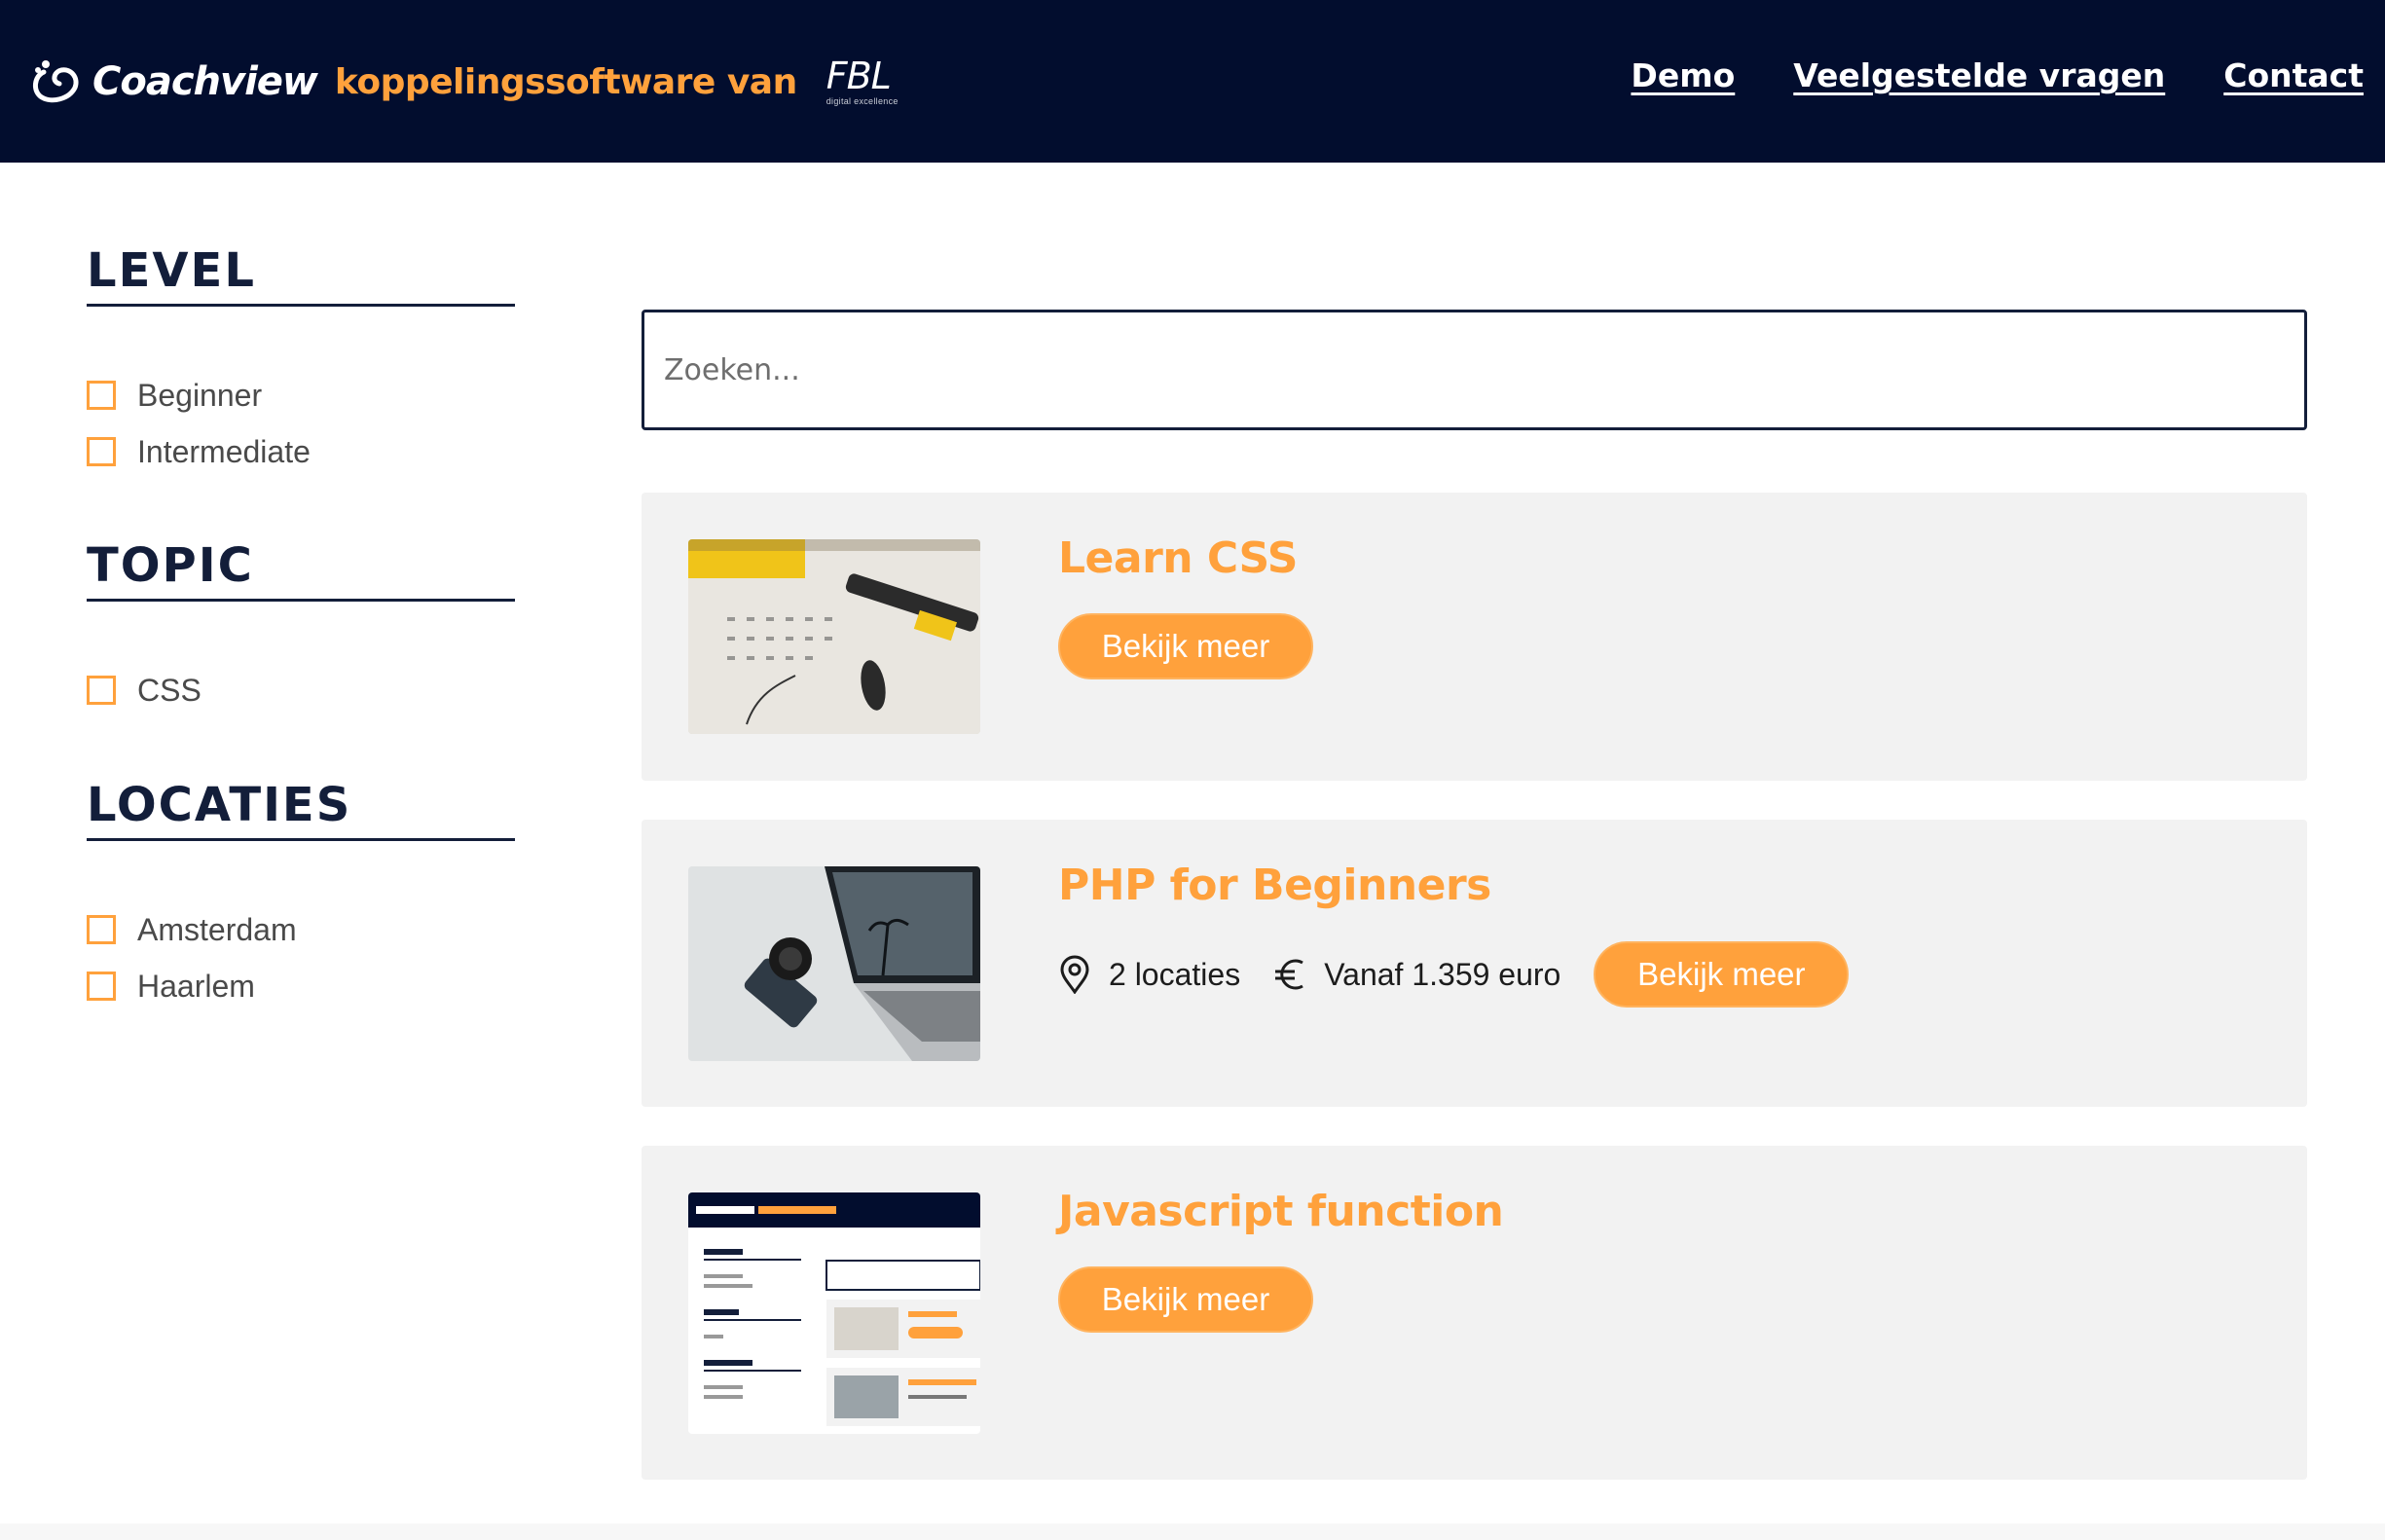 This screenshot has width=2385, height=1540. I want to click on coachview-logo-icon, so click(56, 81).